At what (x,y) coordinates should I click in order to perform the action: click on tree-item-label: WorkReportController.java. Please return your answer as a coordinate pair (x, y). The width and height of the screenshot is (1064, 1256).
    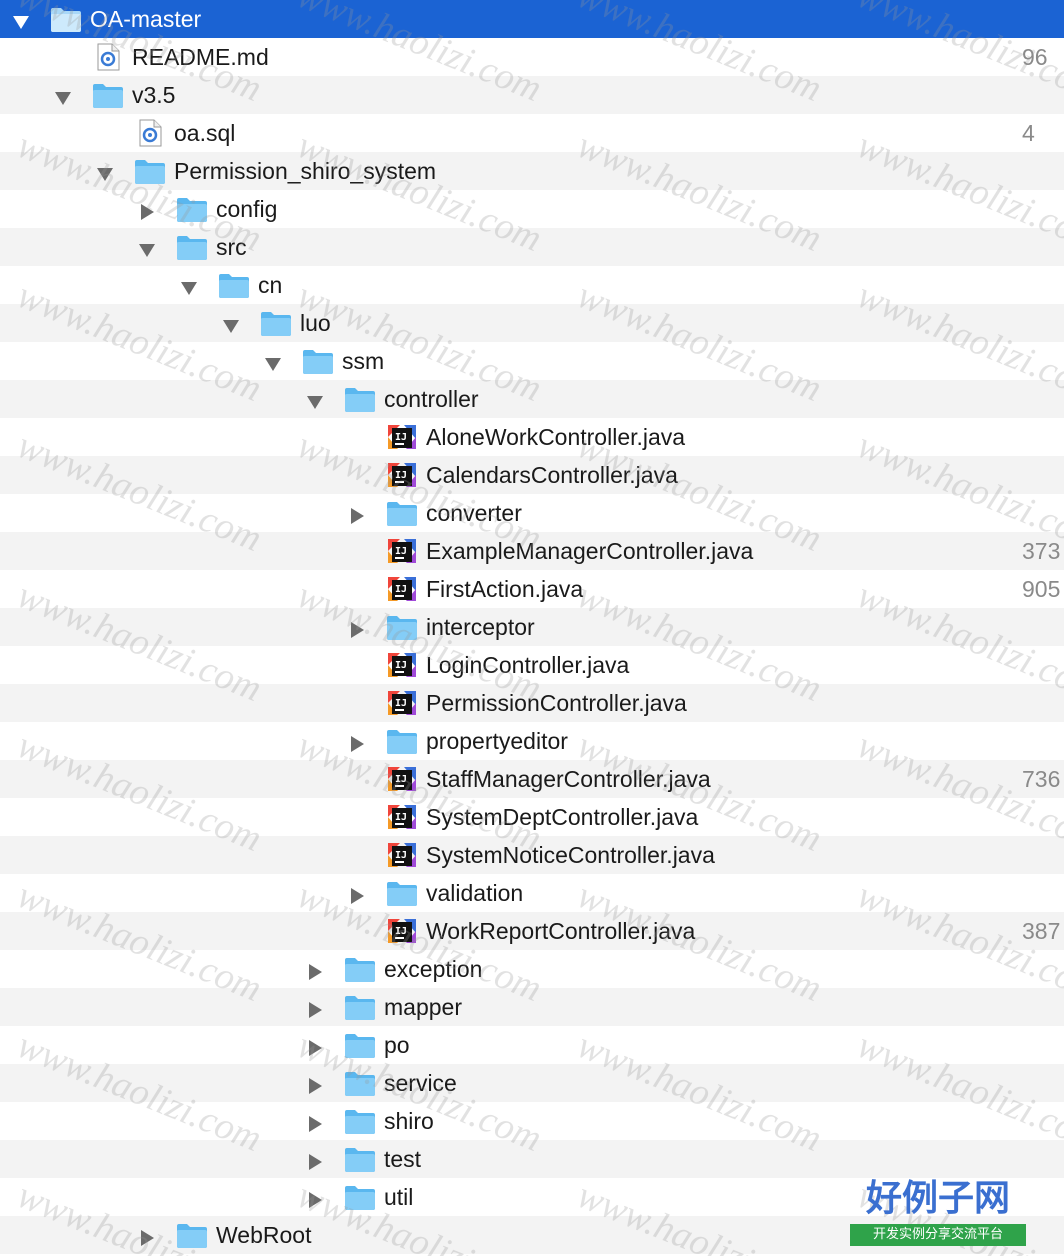
    Looking at the image, I should click on (561, 931).